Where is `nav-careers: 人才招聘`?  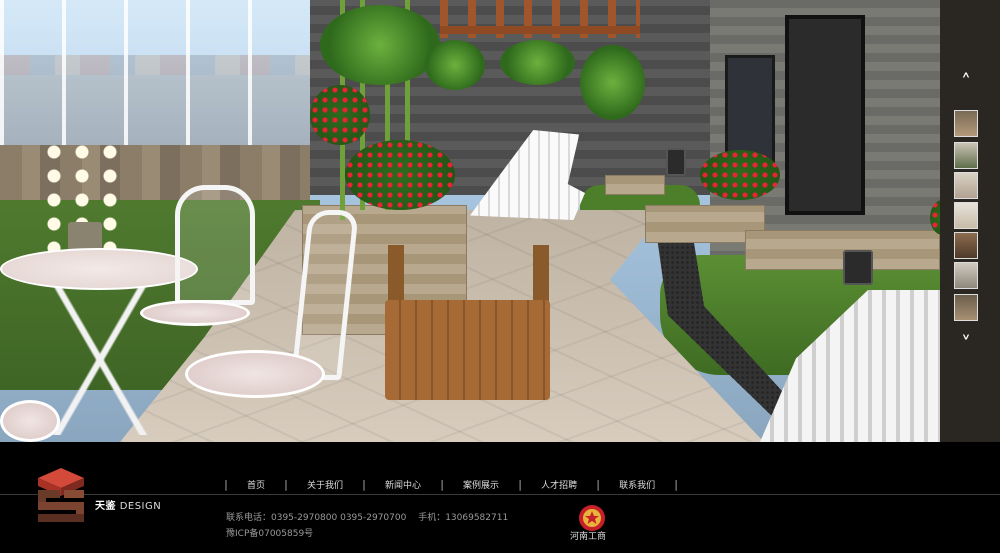
nav-careers: 人才招聘 is located at coordinates (559, 484).